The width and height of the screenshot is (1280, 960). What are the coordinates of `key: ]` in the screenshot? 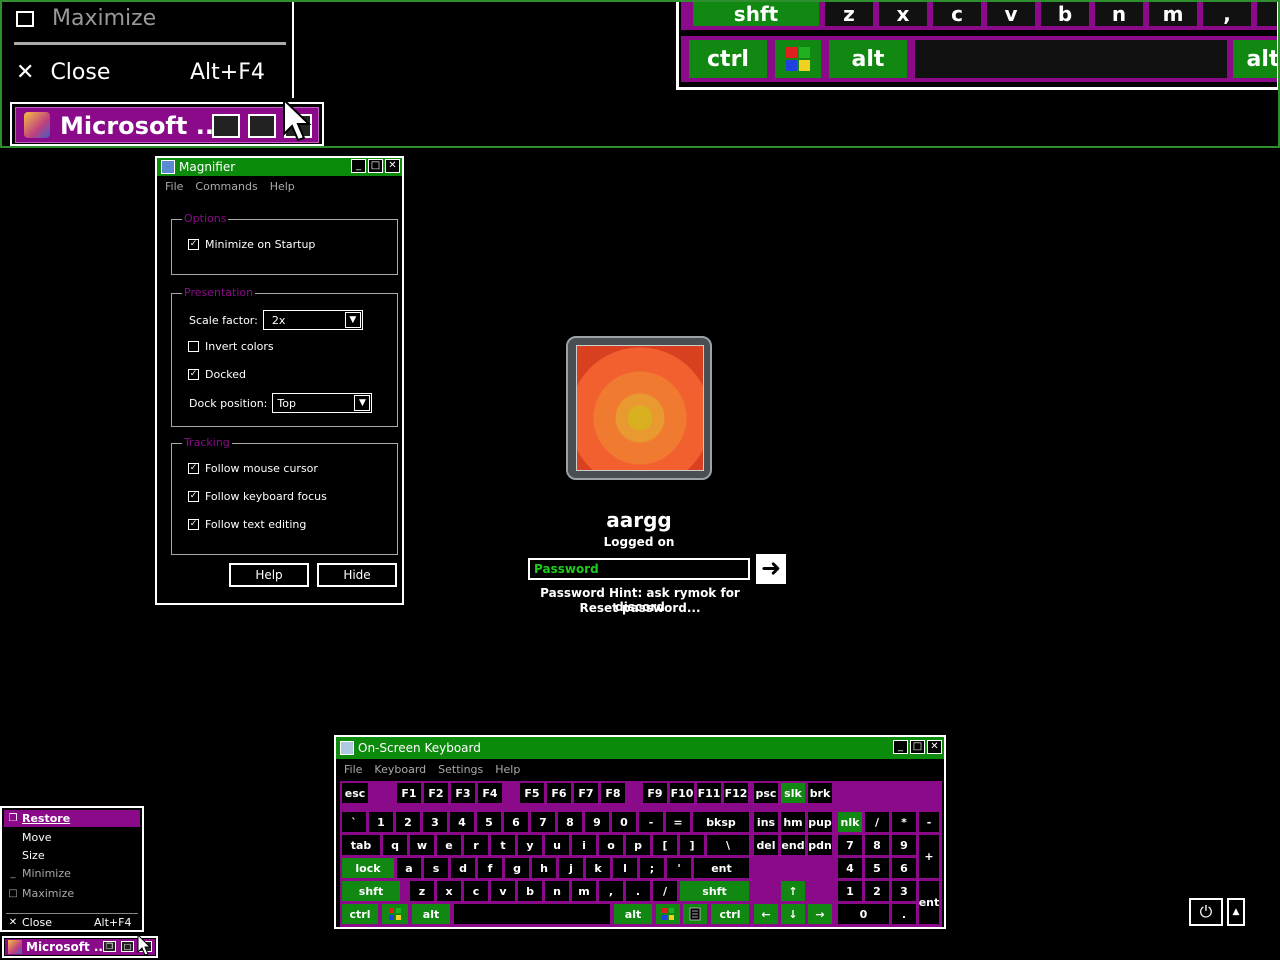 It's located at (692, 845).